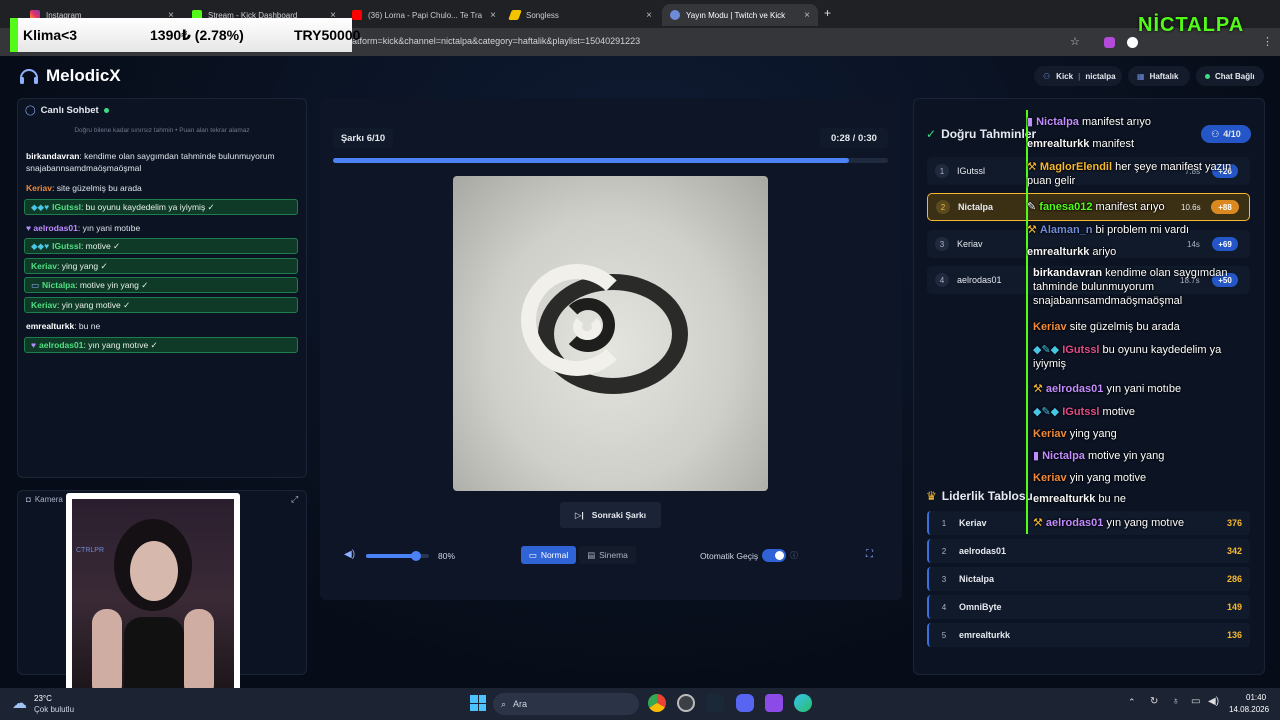 The image size is (1280, 720). Describe the element at coordinates (1195, 701) in the screenshot. I see `network-icon: ▭` at that location.